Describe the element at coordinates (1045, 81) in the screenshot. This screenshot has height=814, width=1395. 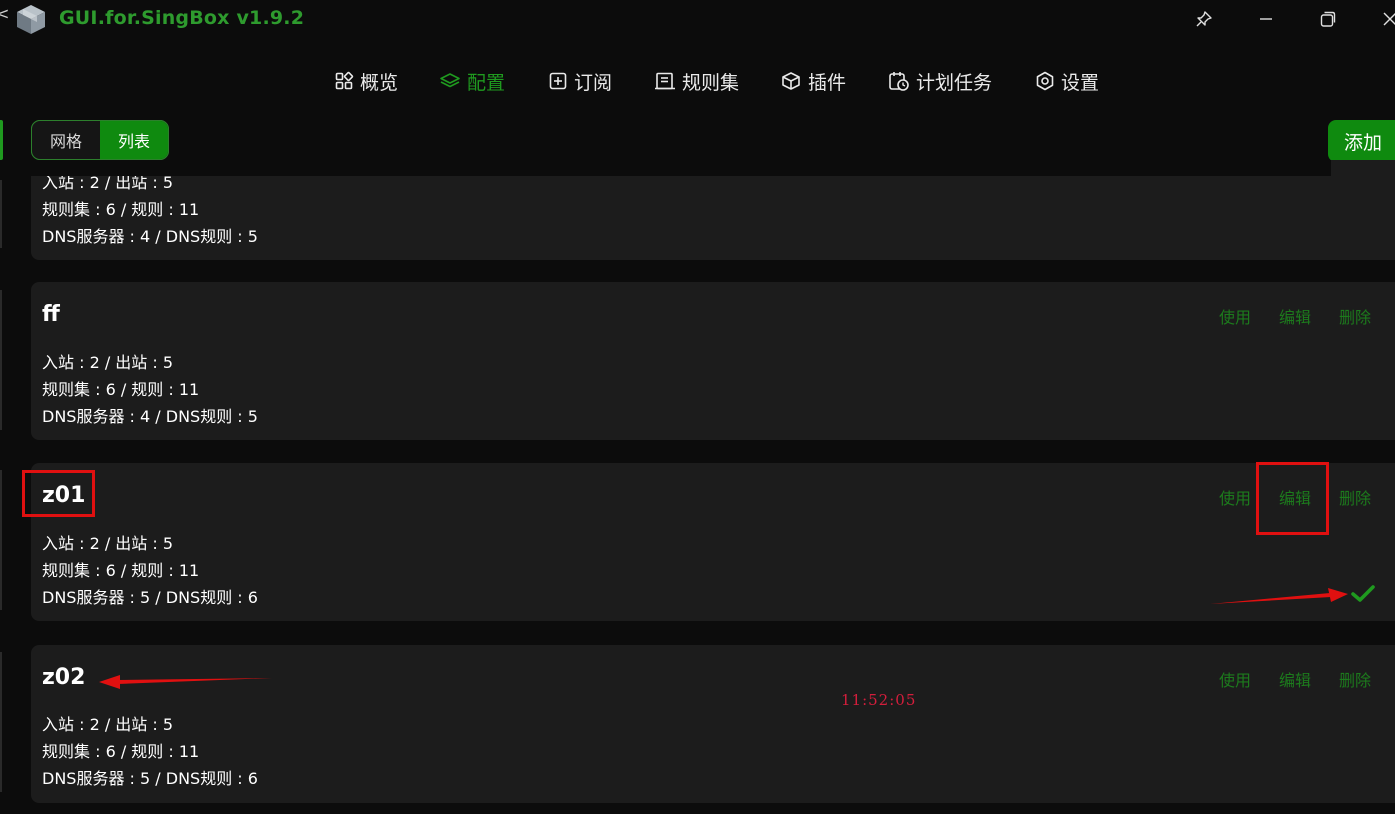
I see `hexagon-gear-icon` at that location.